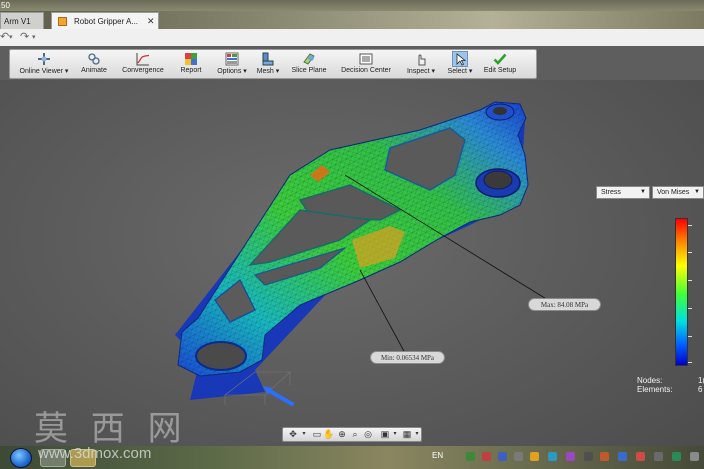 The width and height of the screenshot is (704, 469). What do you see at coordinates (95, 453) in the screenshot?
I see `watermark-url: www.3dmox.com` at bounding box center [95, 453].